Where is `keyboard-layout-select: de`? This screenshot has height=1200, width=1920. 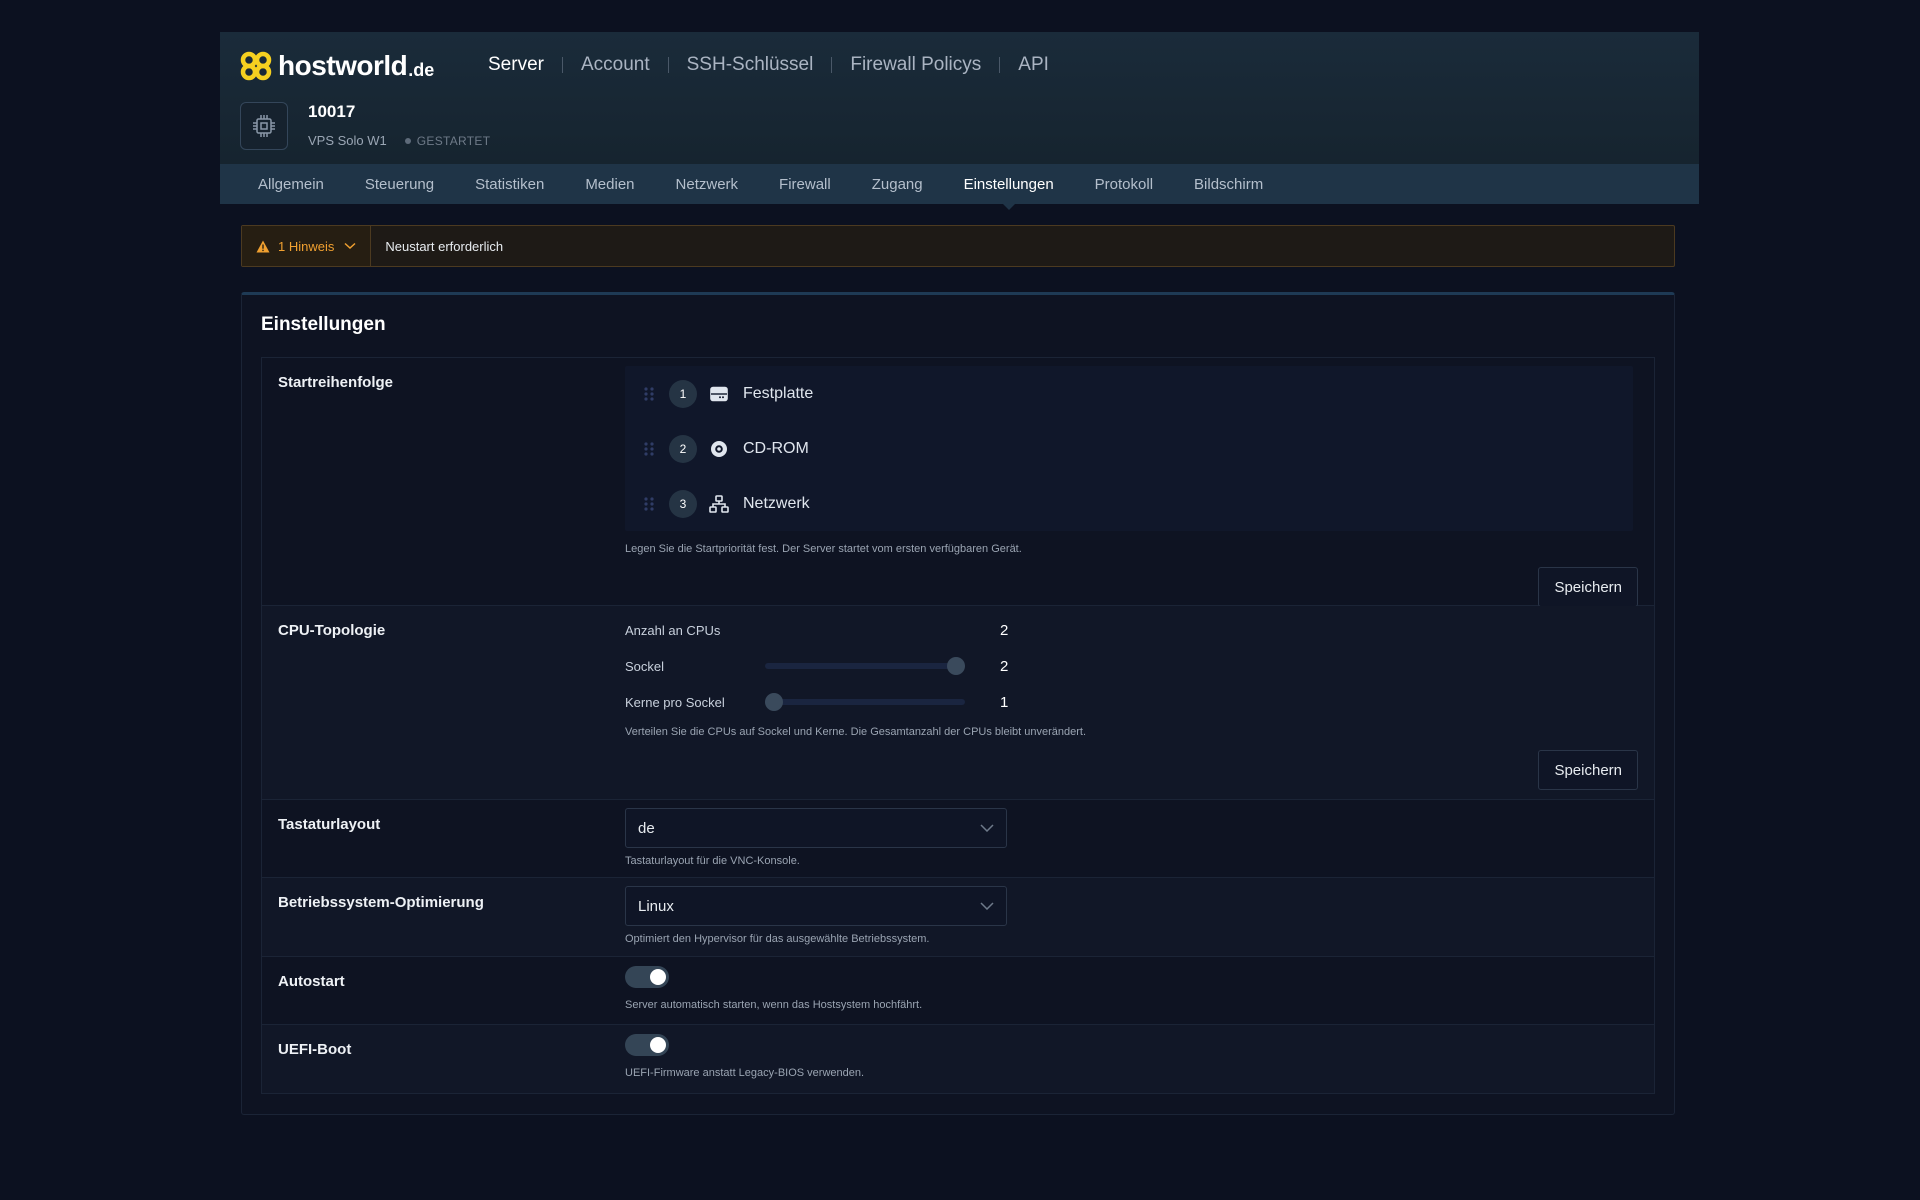 keyboard-layout-select: de is located at coordinates (816, 828).